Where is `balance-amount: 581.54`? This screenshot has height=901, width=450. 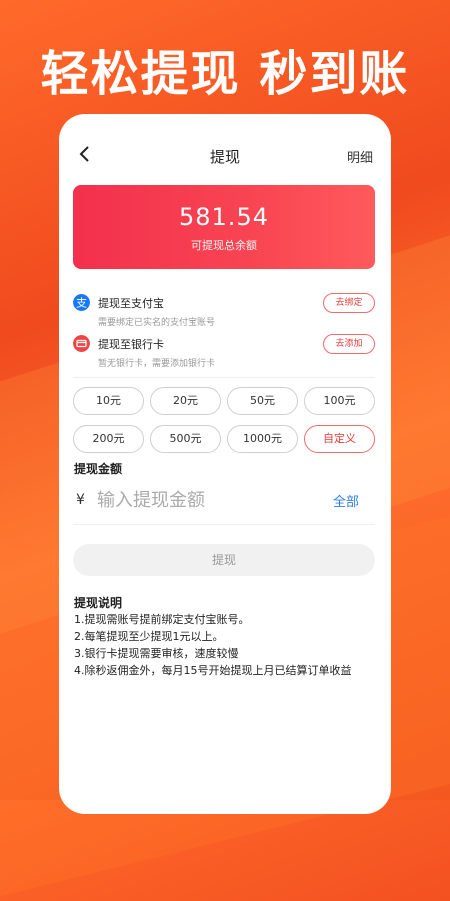 balance-amount: 581.54 is located at coordinates (224, 217).